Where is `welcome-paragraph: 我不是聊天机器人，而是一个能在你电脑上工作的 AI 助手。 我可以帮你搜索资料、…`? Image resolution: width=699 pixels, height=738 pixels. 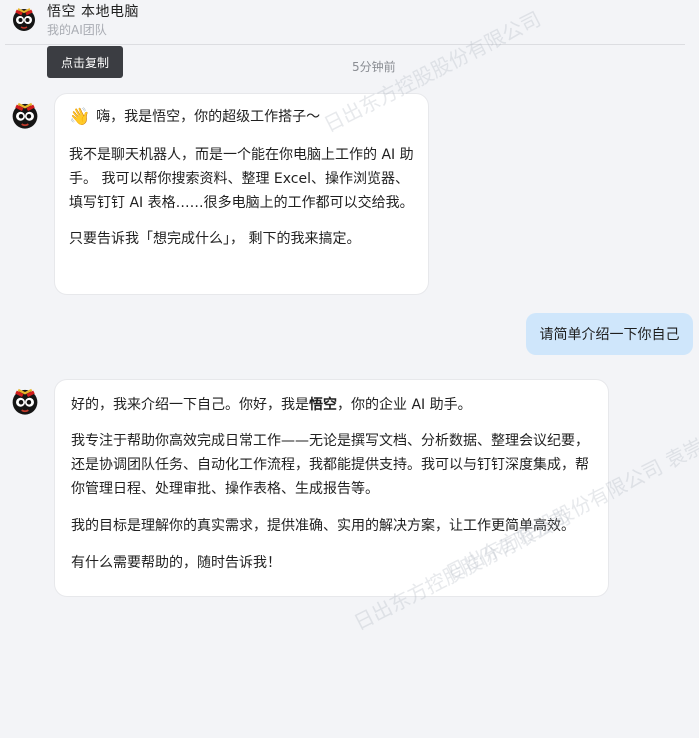 welcome-paragraph: 我不是聊天机器人，而是一个能在你电脑上工作的 AI 助手。 我可以帮你搜索资料、… is located at coordinates (241, 179).